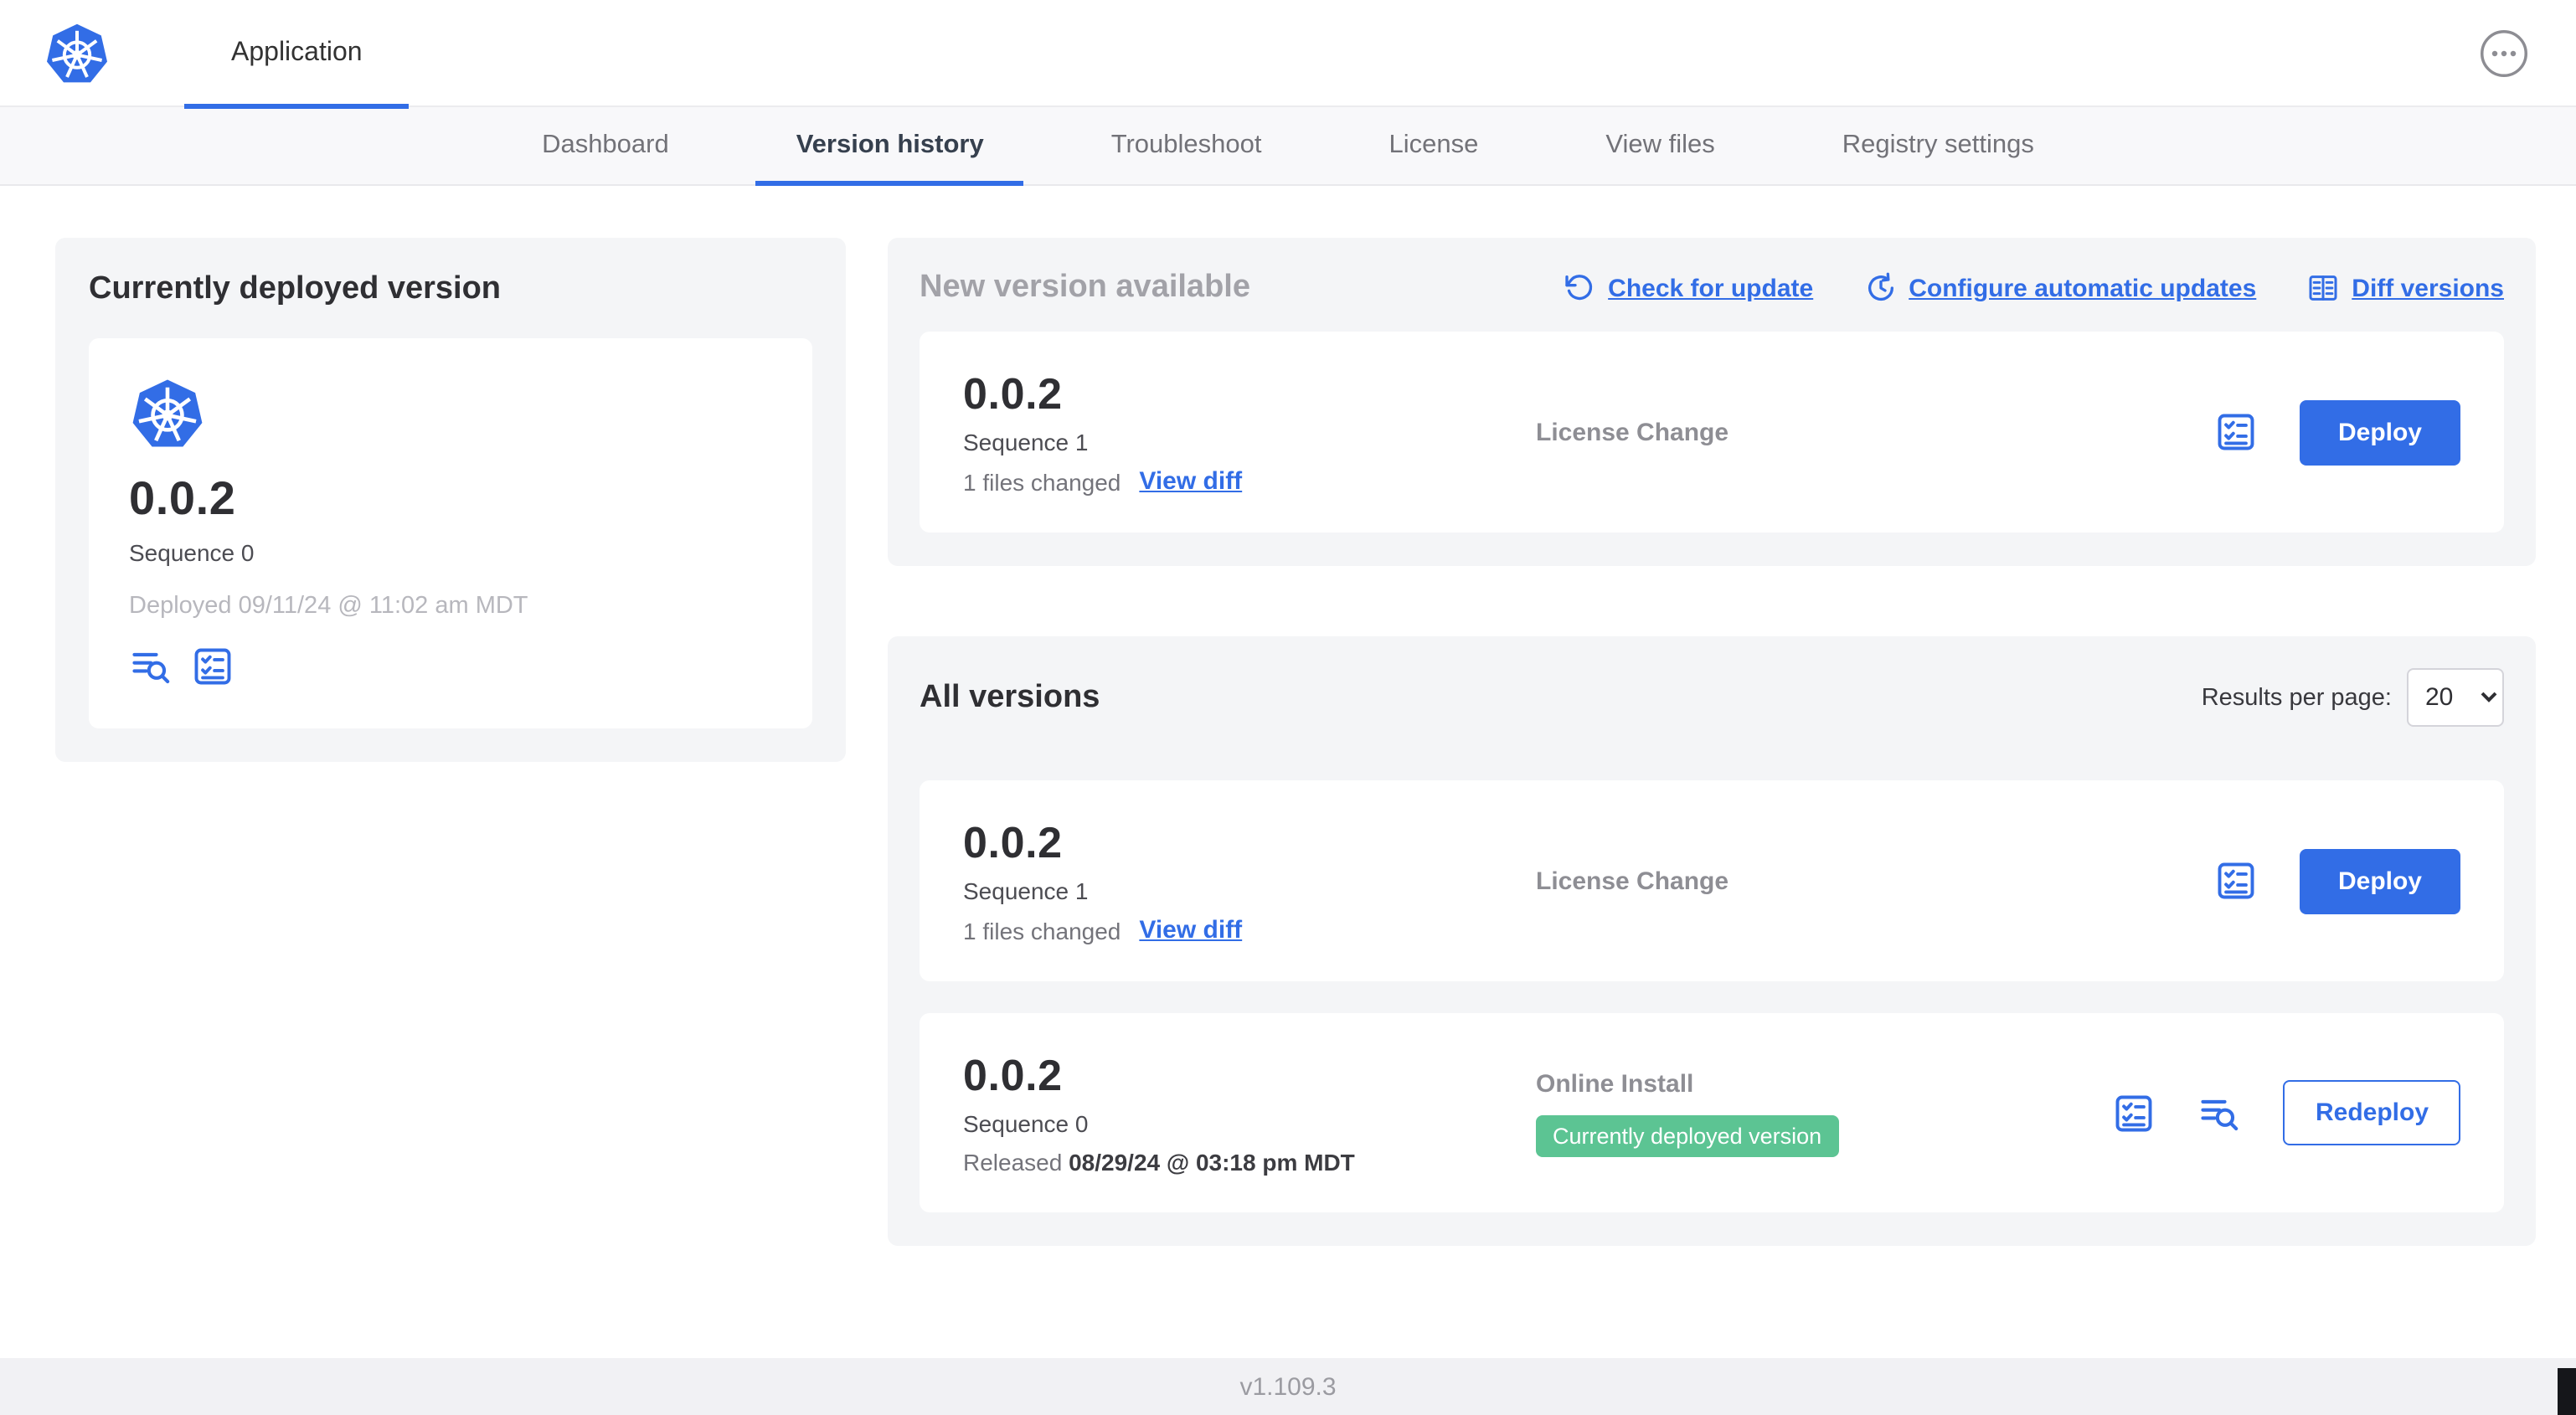 The width and height of the screenshot is (2576, 1415). What do you see at coordinates (2371, 1112) in the screenshot?
I see `redeploy-button: Redeploy` at bounding box center [2371, 1112].